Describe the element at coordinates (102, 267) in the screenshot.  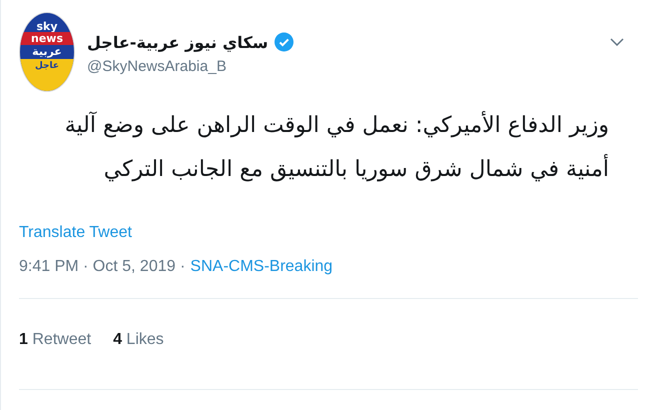
I see `timestamp: 9:41 PM · Oct 5, 2019 ·` at that location.